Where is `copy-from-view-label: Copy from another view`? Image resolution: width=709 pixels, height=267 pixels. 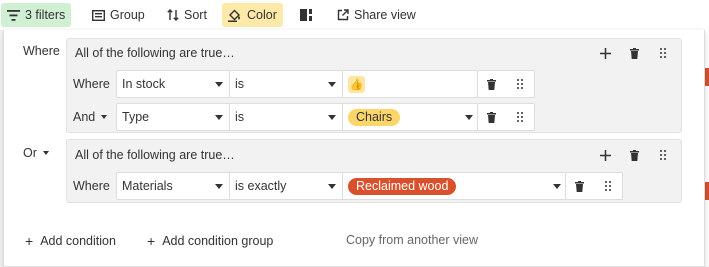 copy-from-view-label: Copy from another view is located at coordinates (412, 240).